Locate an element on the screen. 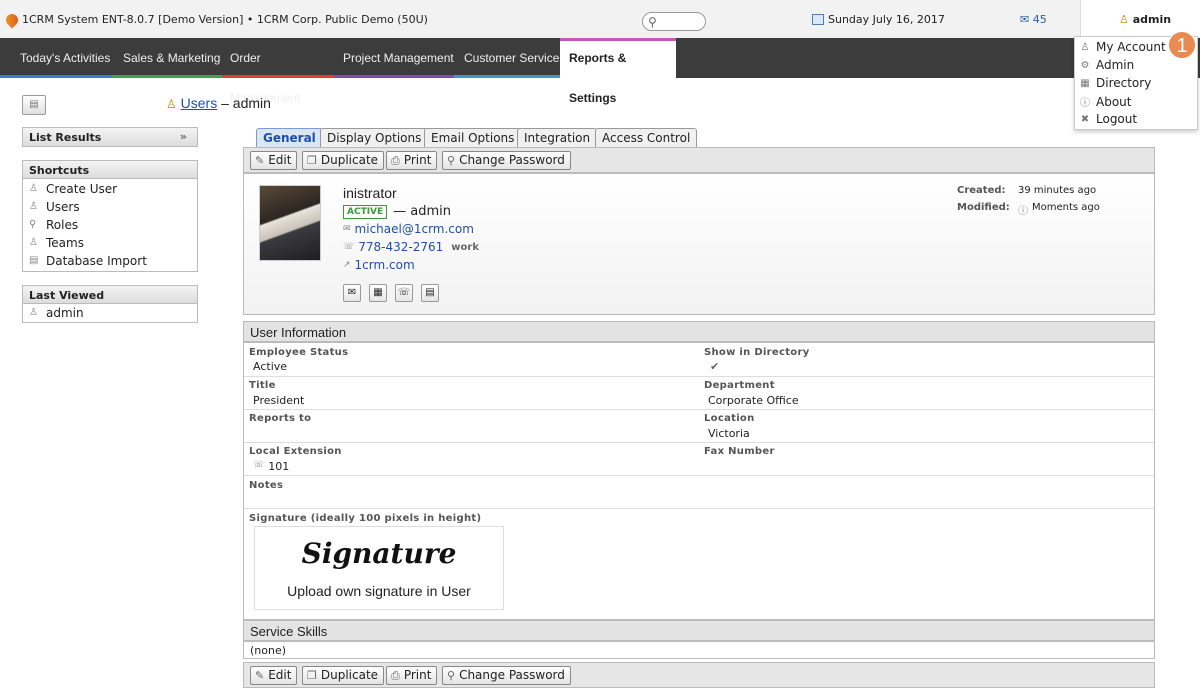 This screenshot has width=1200, height=692. nav-todays-activities: Today's Activities is located at coordinates (56, 58).